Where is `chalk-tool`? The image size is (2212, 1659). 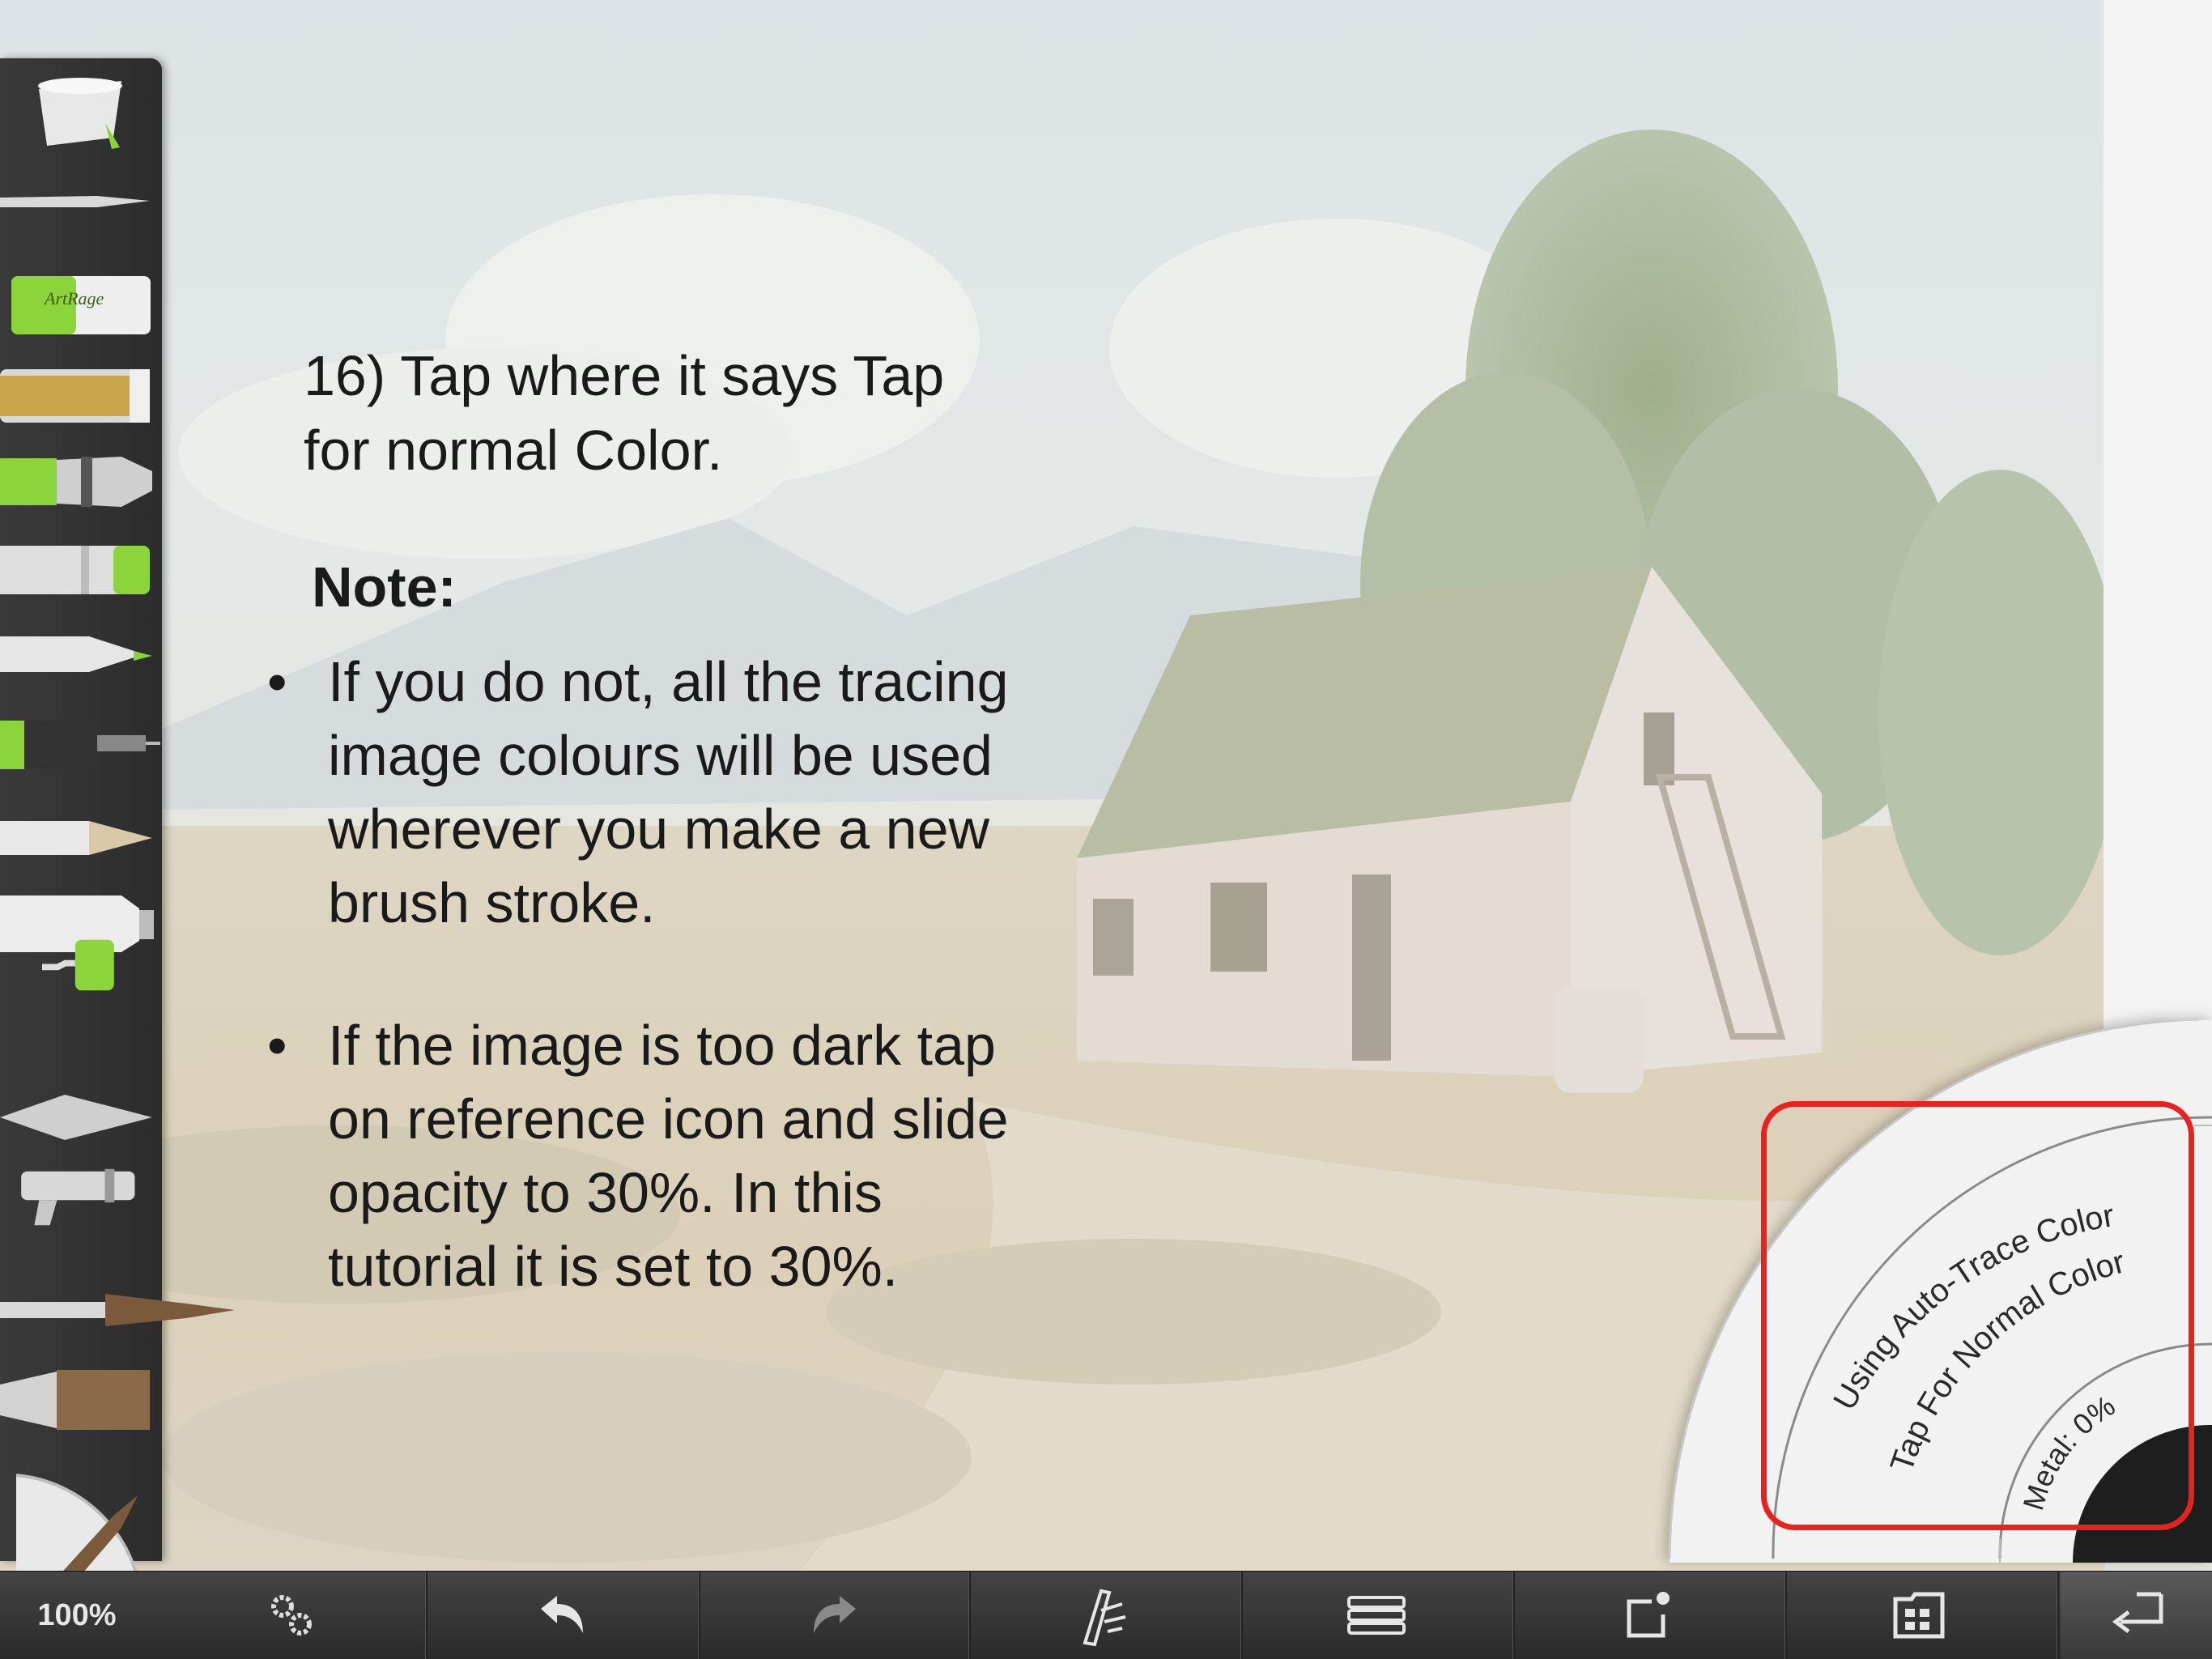 chalk-tool is located at coordinates (81, 569).